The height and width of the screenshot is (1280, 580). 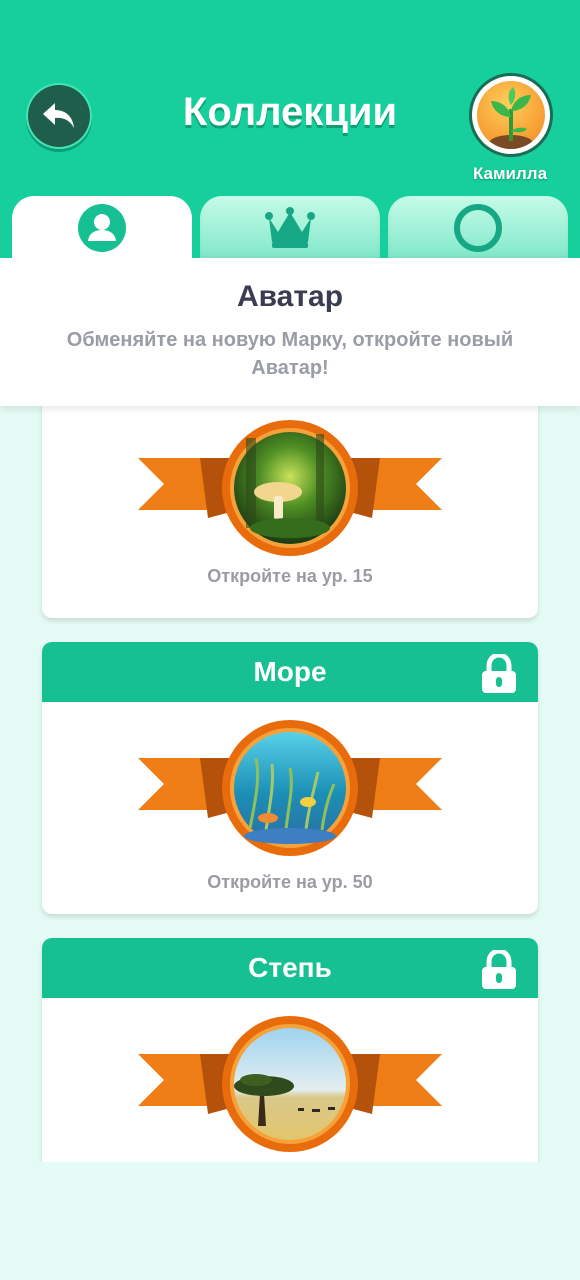 I want to click on tab-circle, so click(x=478, y=228).